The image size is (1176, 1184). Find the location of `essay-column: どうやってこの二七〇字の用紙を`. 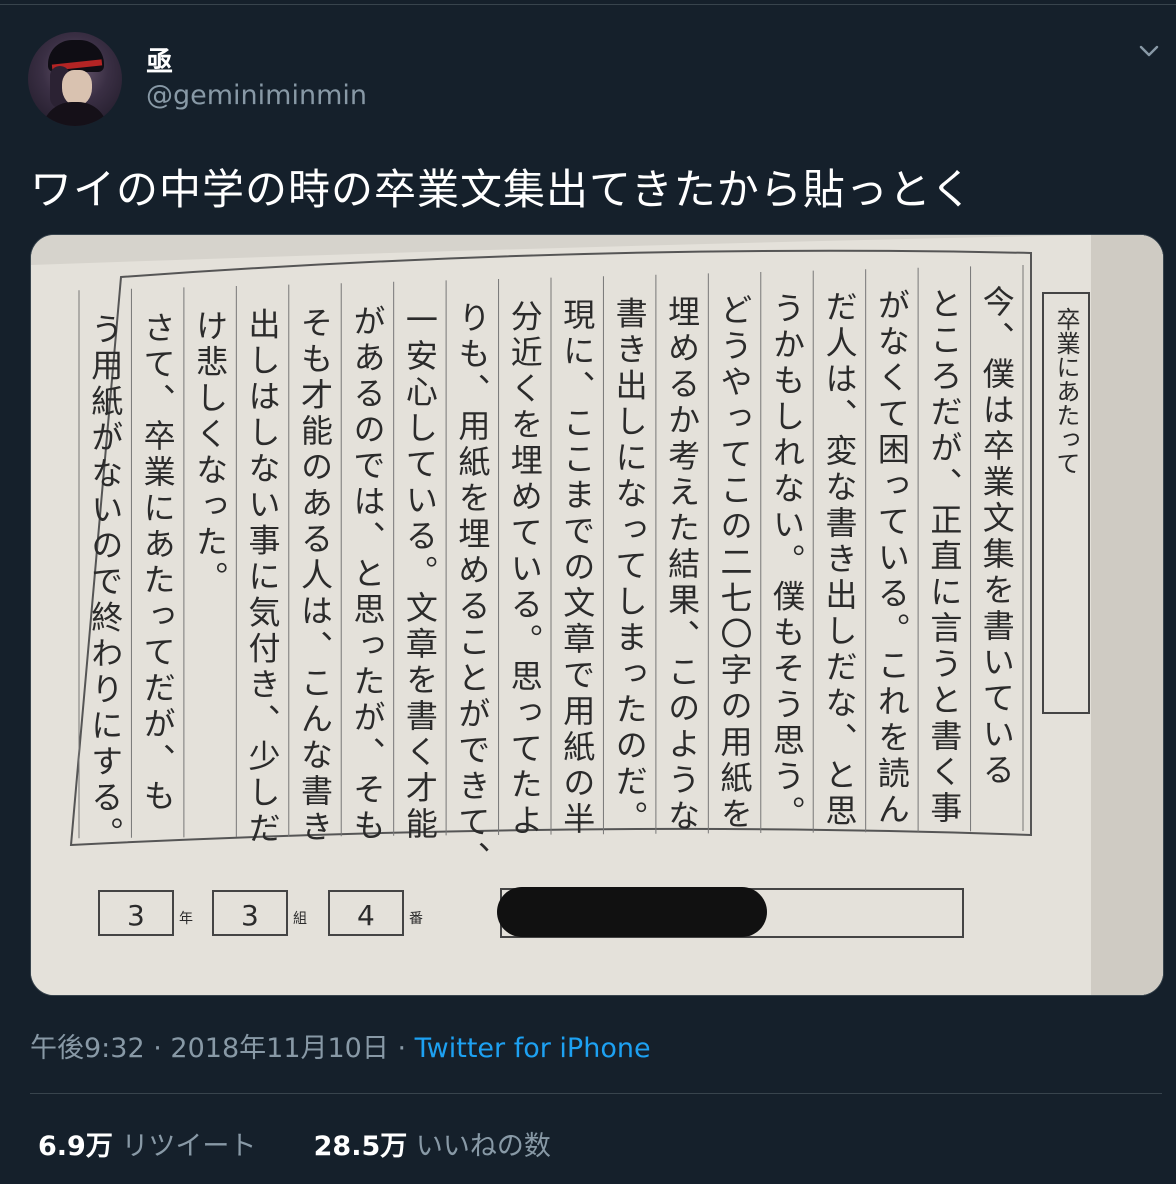

essay-column: どうやってこの二七〇字の用紙を is located at coordinates (735, 563).